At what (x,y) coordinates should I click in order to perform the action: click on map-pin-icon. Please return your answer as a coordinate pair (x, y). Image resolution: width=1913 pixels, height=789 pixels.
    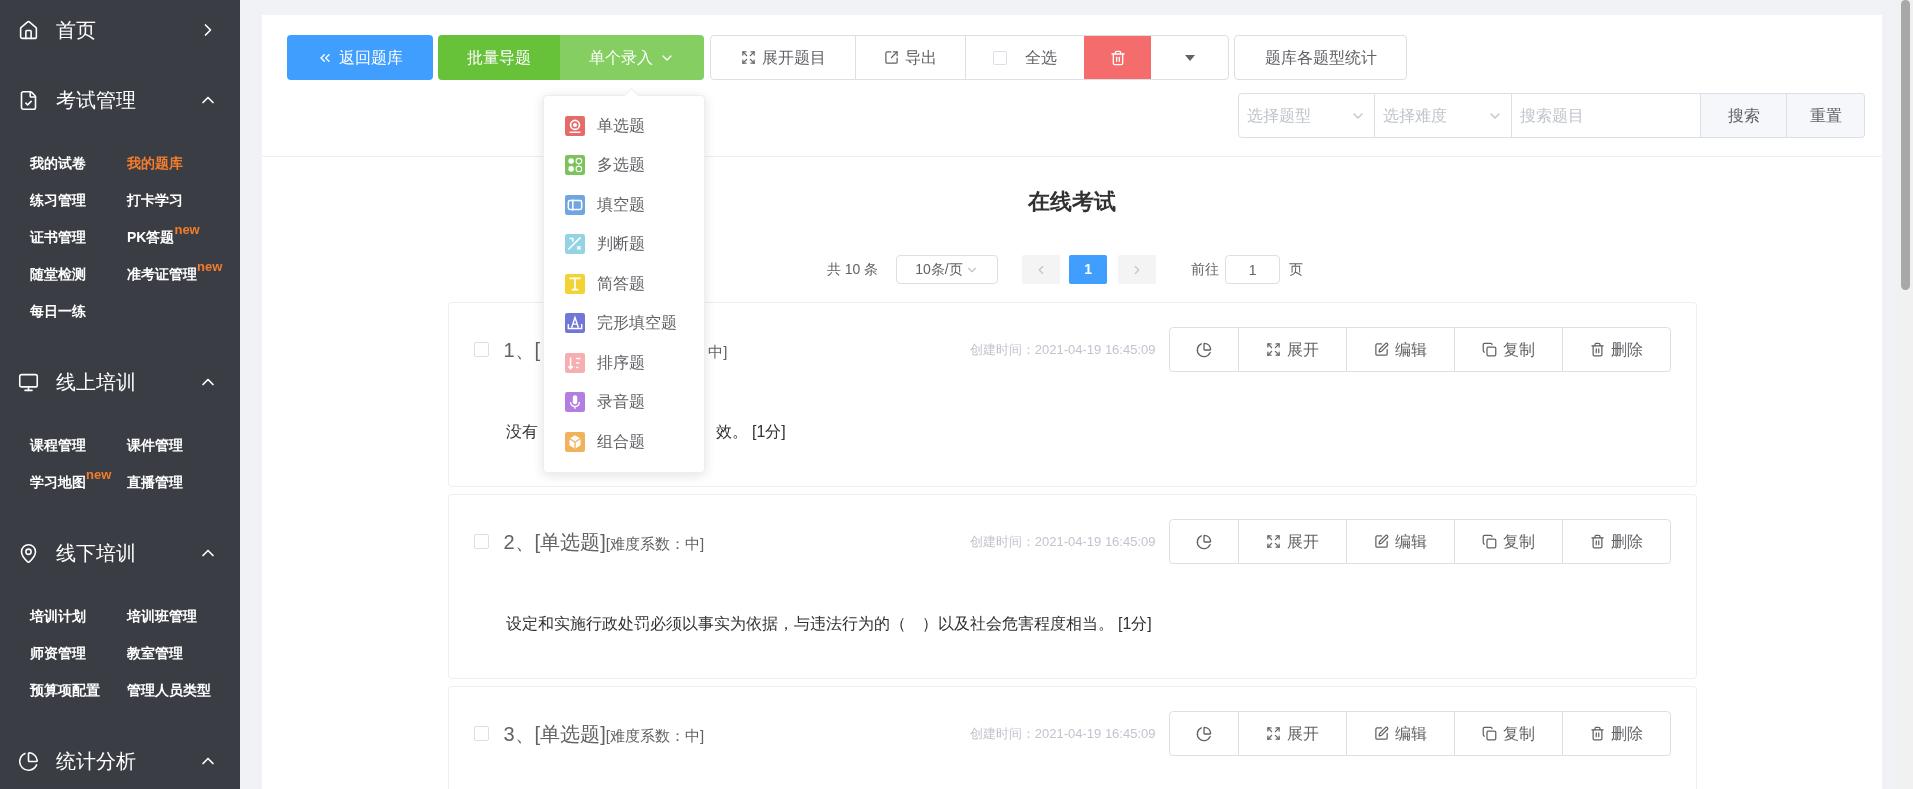
    Looking at the image, I should click on (28, 553).